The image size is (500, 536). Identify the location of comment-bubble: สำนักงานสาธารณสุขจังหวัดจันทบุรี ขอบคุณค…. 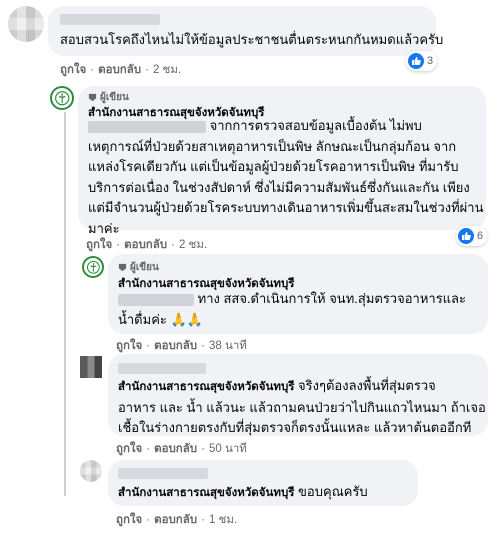
(263, 483).